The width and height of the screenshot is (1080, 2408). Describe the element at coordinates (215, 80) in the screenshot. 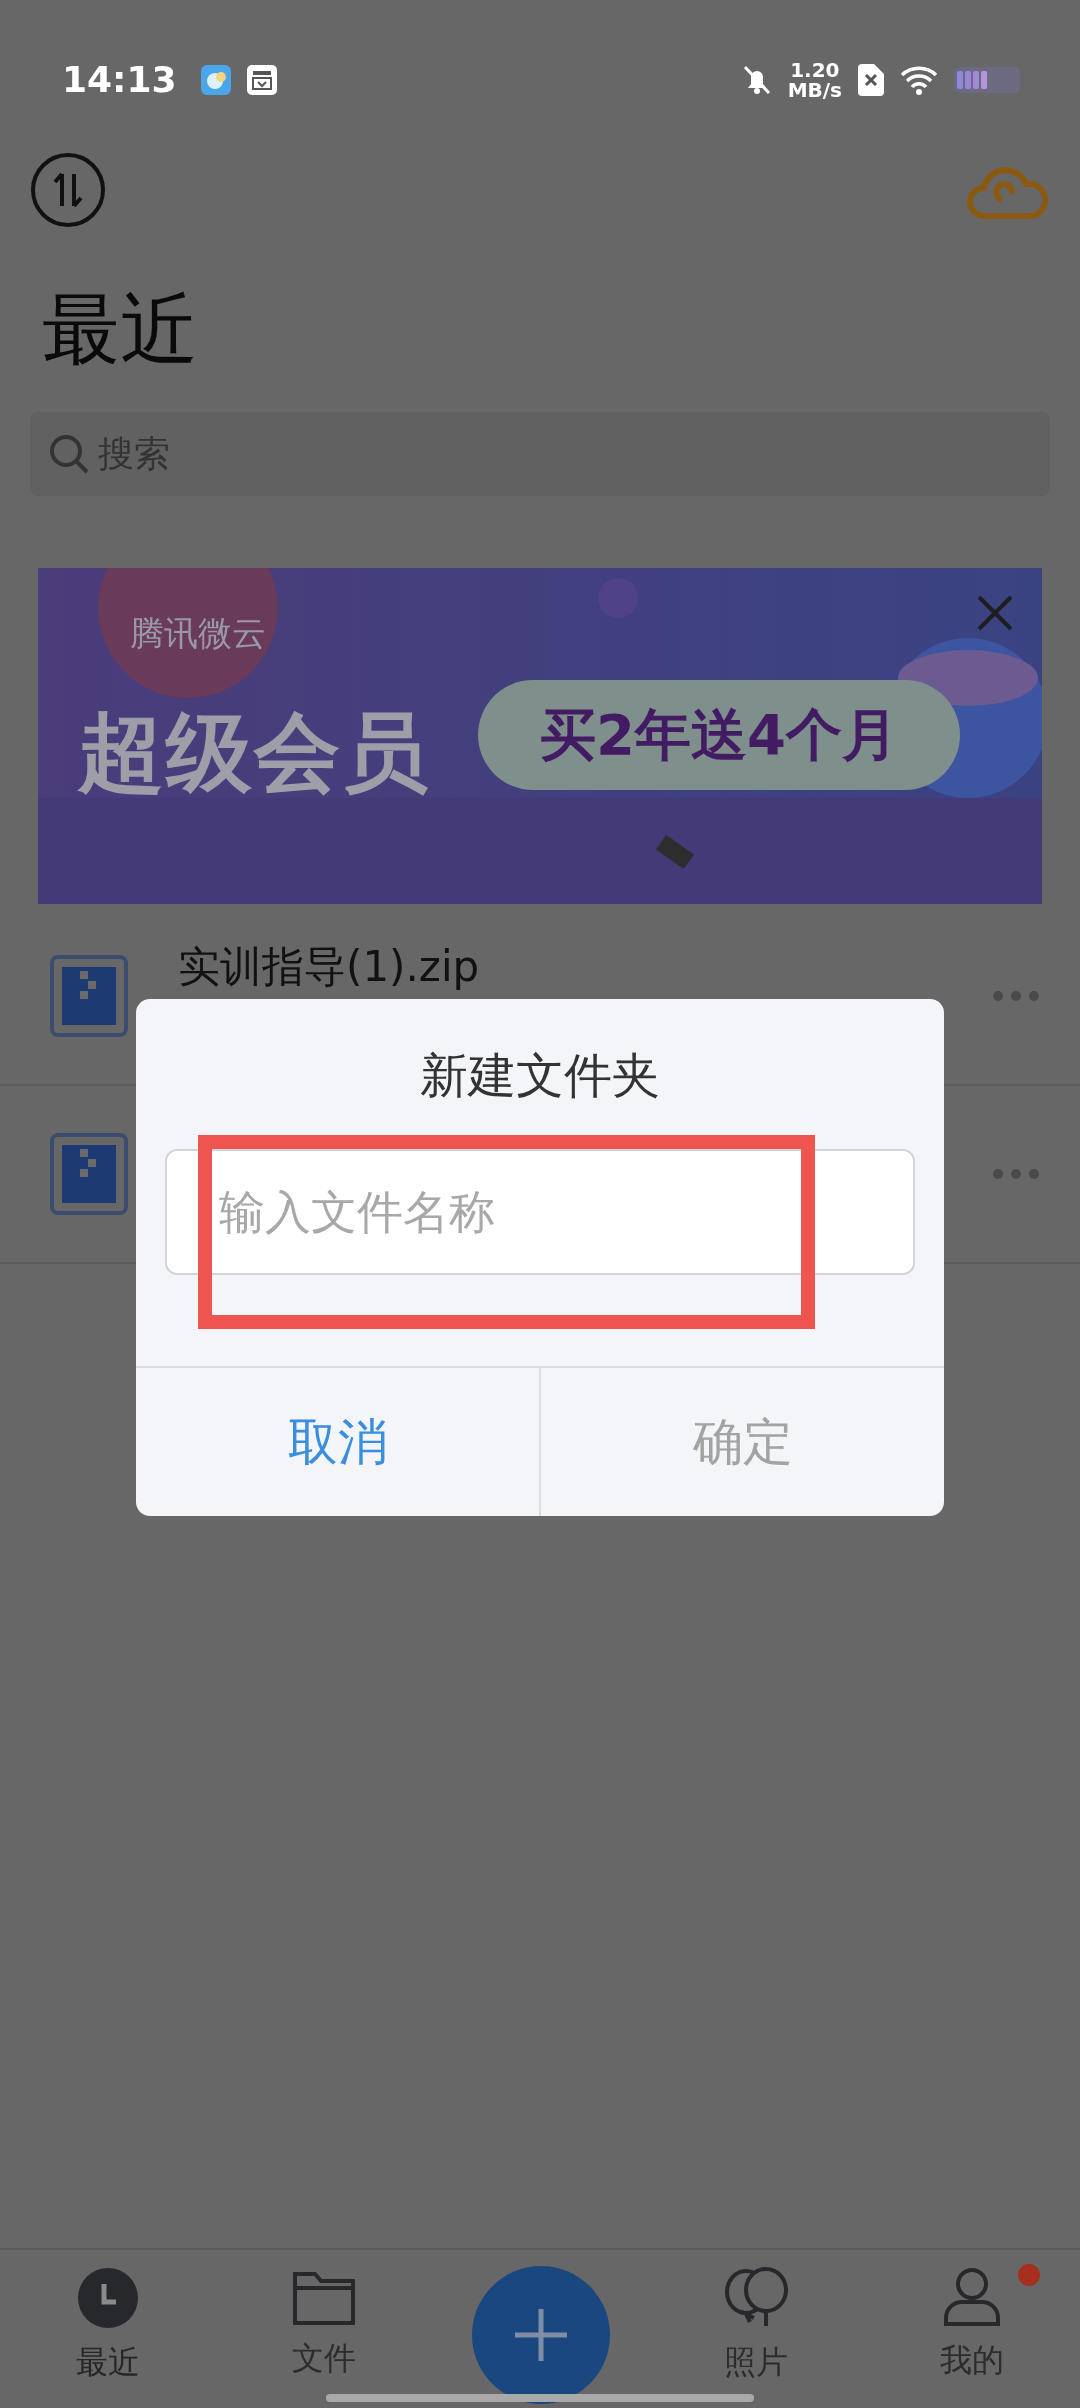

I see `weather-app-icon` at that location.